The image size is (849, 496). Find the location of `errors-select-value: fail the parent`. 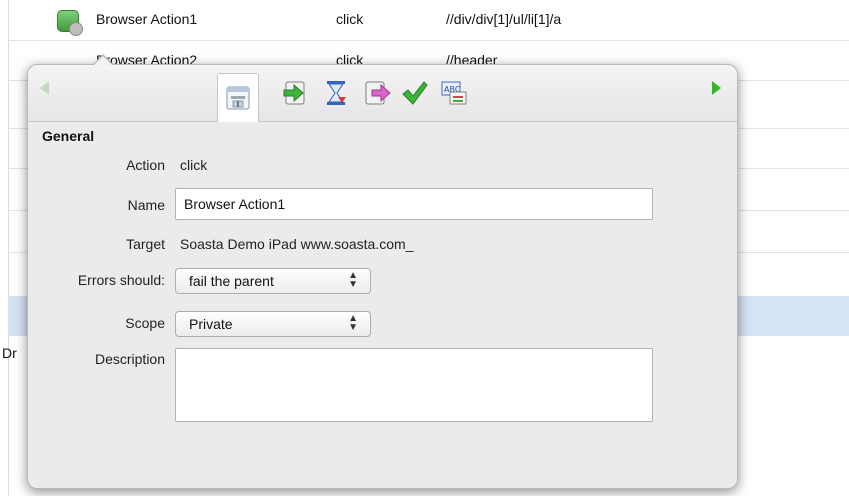

errors-select-value: fail the parent is located at coordinates (231, 281).